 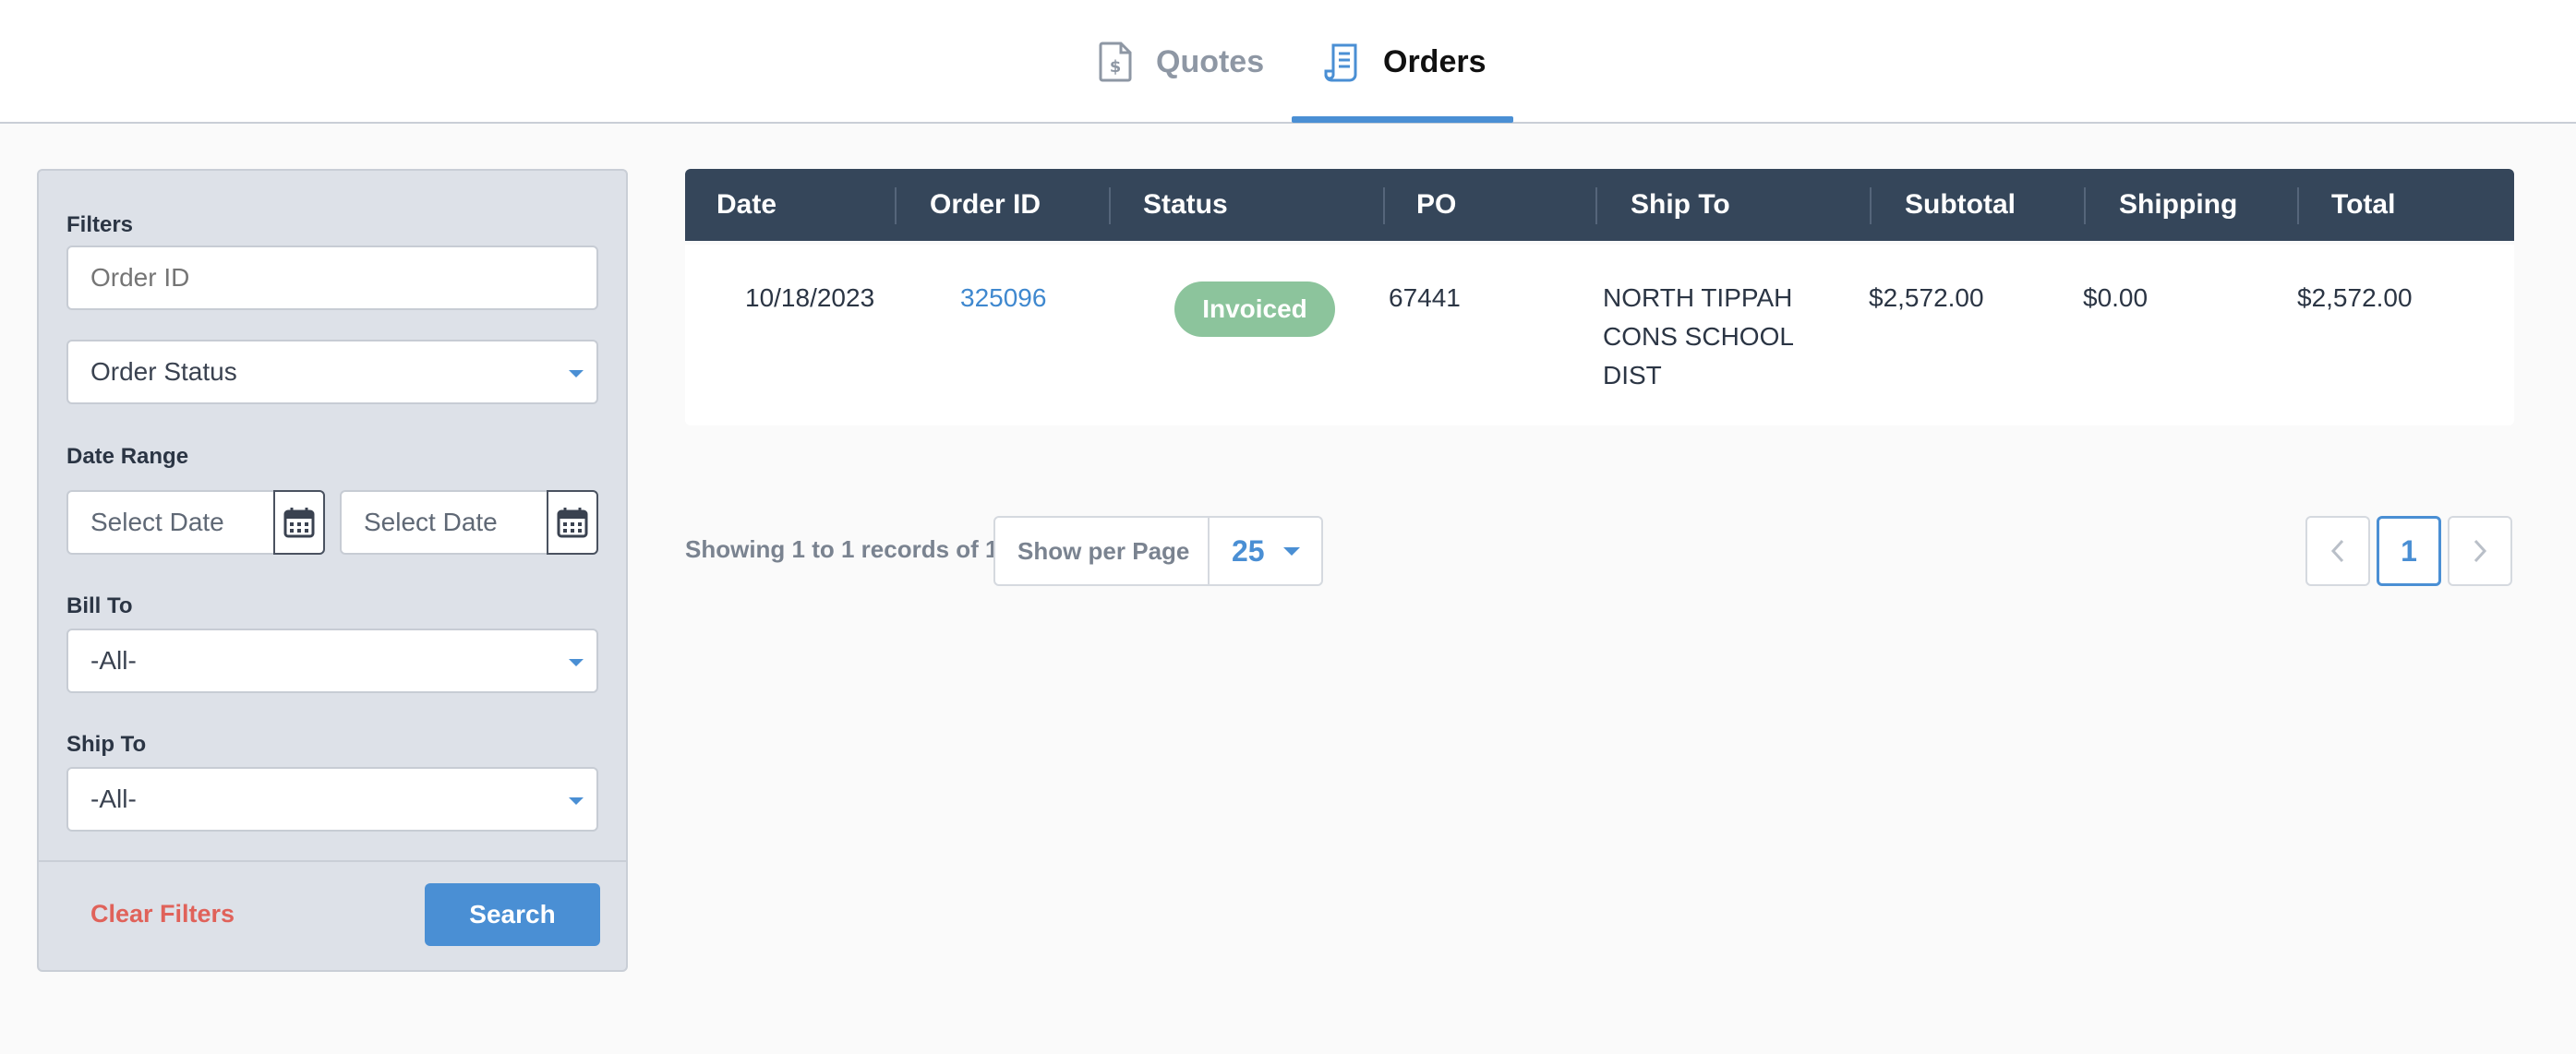 What do you see at coordinates (2116, 297) in the screenshot?
I see `order-shipping: $0.00` at bounding box center [2116, 297].